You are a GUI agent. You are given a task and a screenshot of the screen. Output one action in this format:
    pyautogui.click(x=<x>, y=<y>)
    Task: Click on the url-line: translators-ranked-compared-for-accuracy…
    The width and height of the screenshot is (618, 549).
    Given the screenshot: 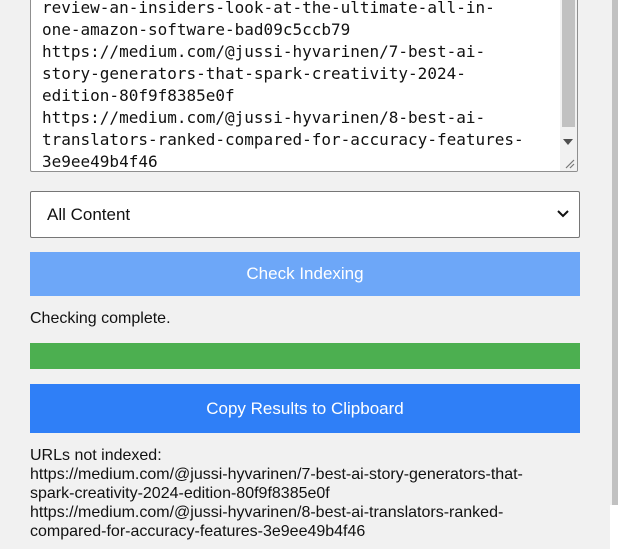 What is the action you would take?
    pyautogui.click(x=283, y=139)
    